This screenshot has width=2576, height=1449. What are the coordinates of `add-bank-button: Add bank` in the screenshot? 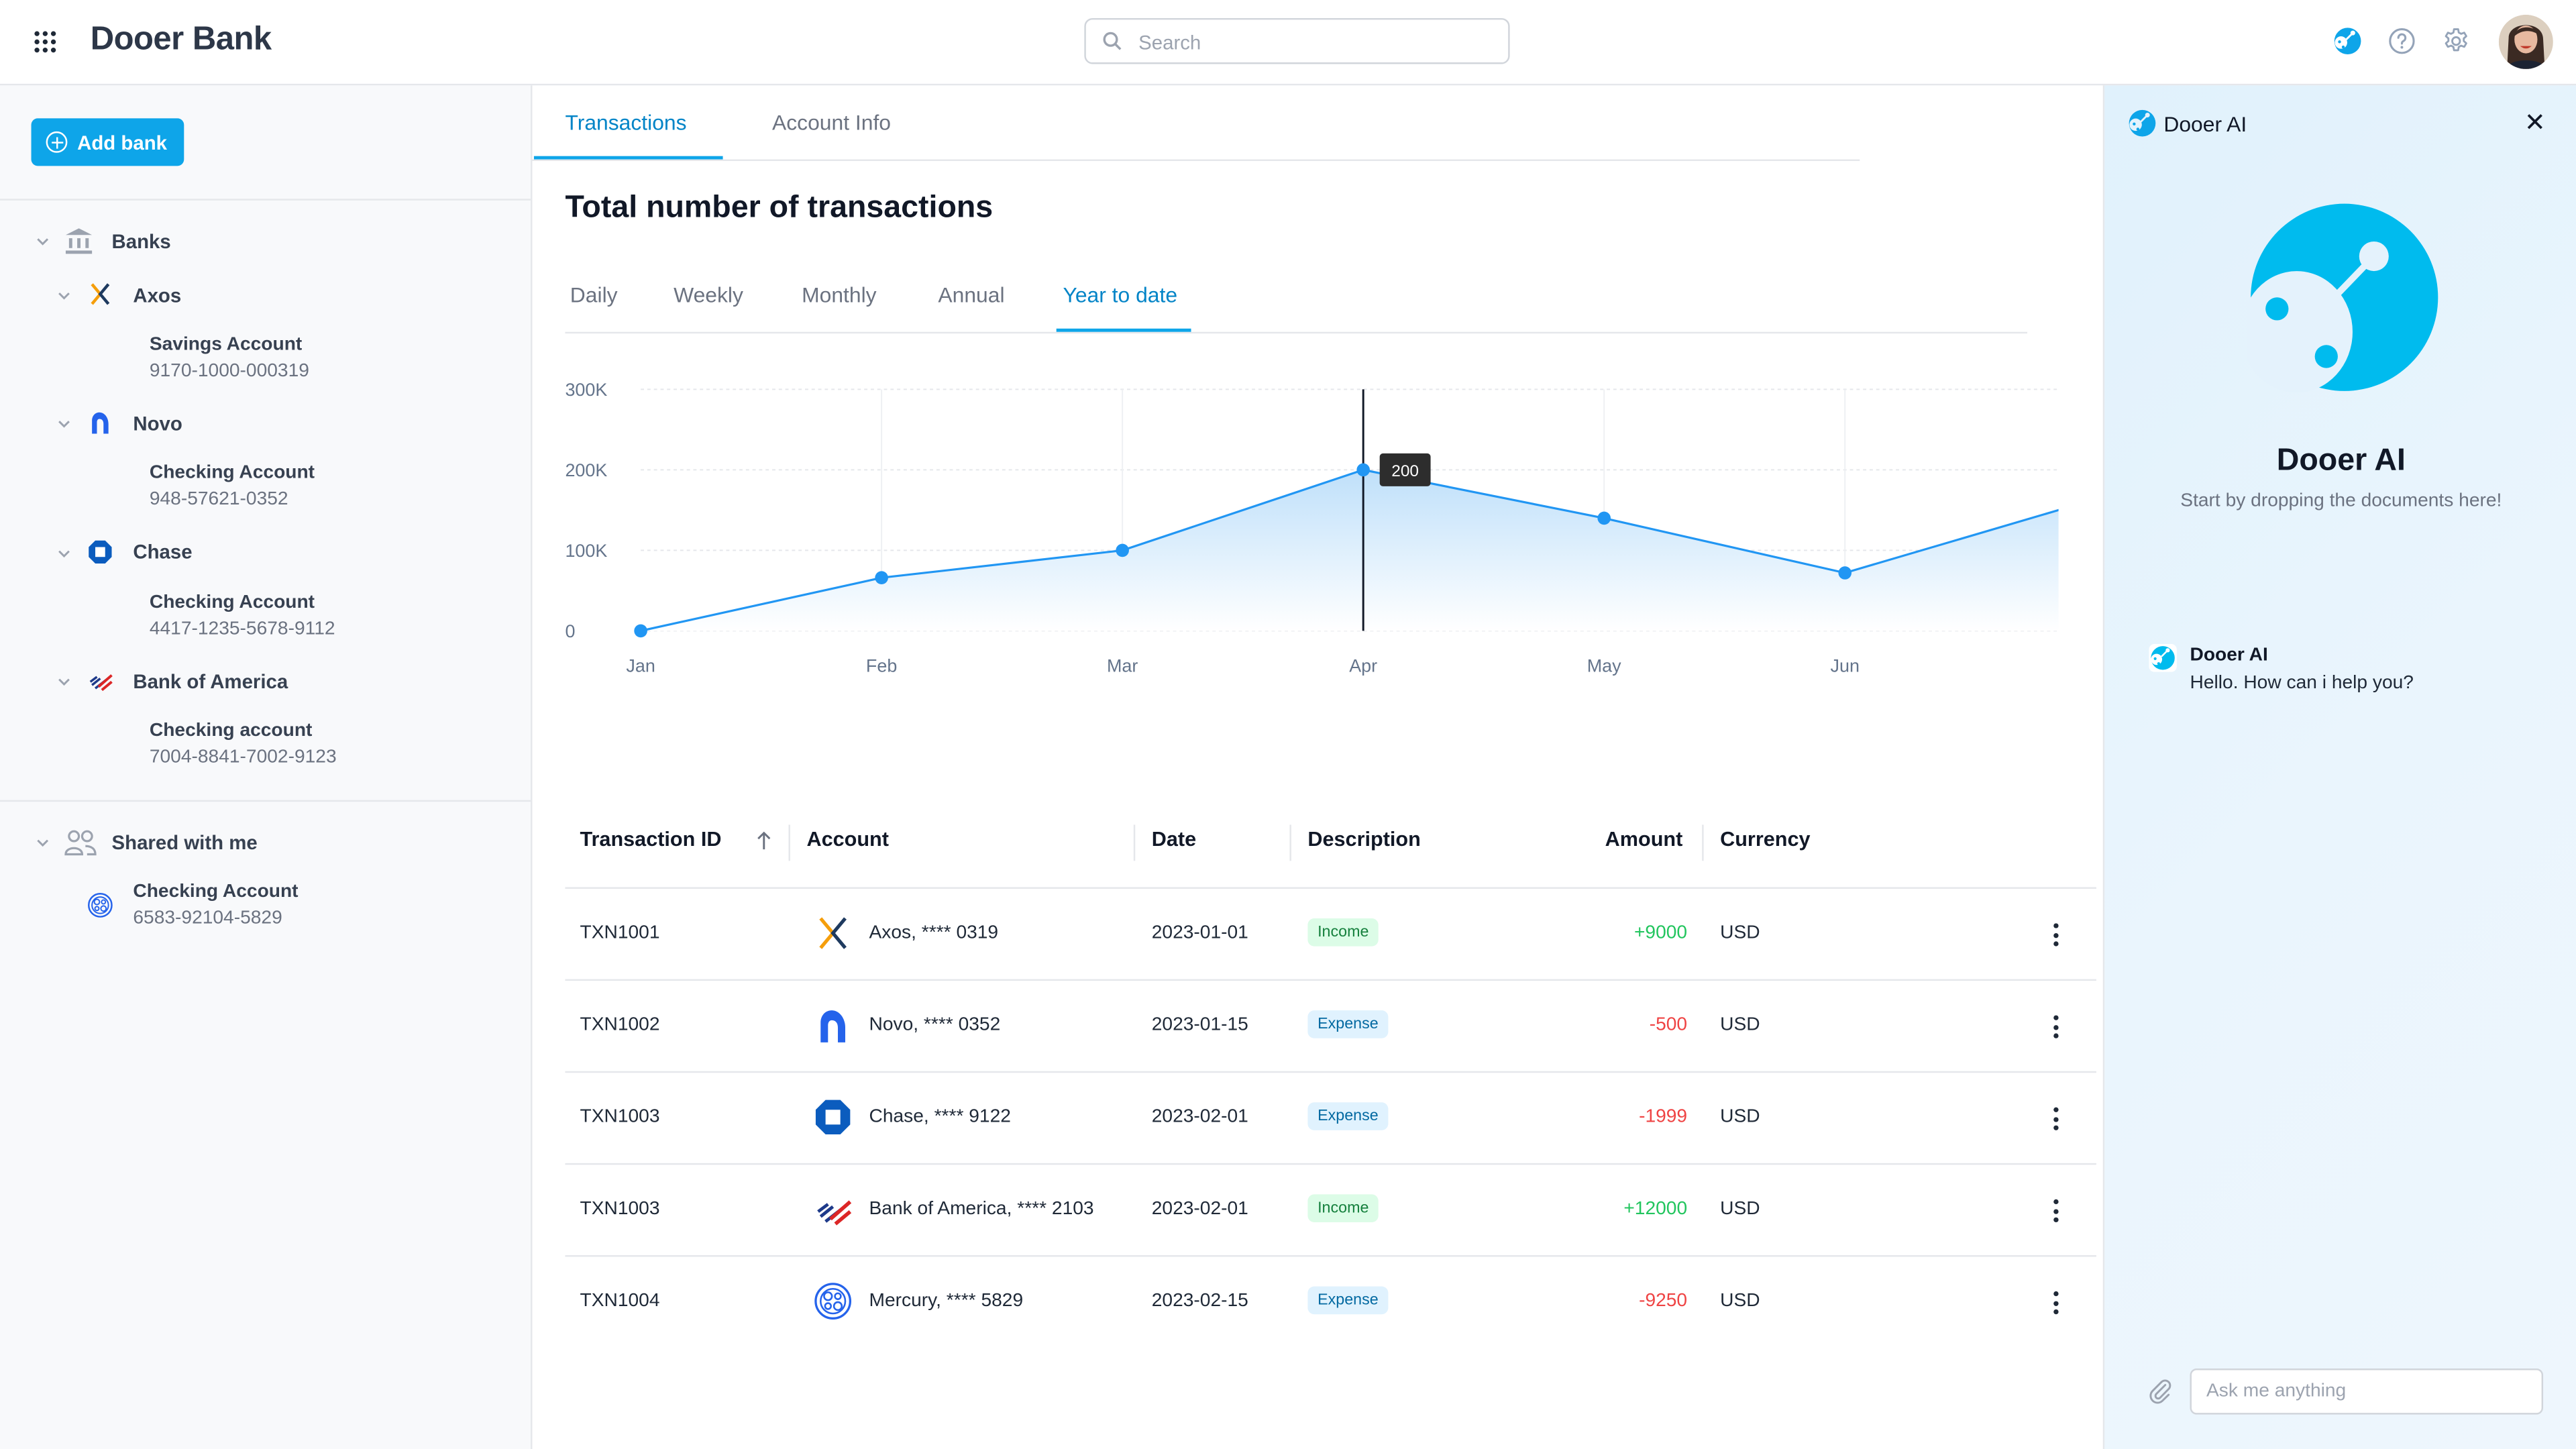 It's located at (107, 142).